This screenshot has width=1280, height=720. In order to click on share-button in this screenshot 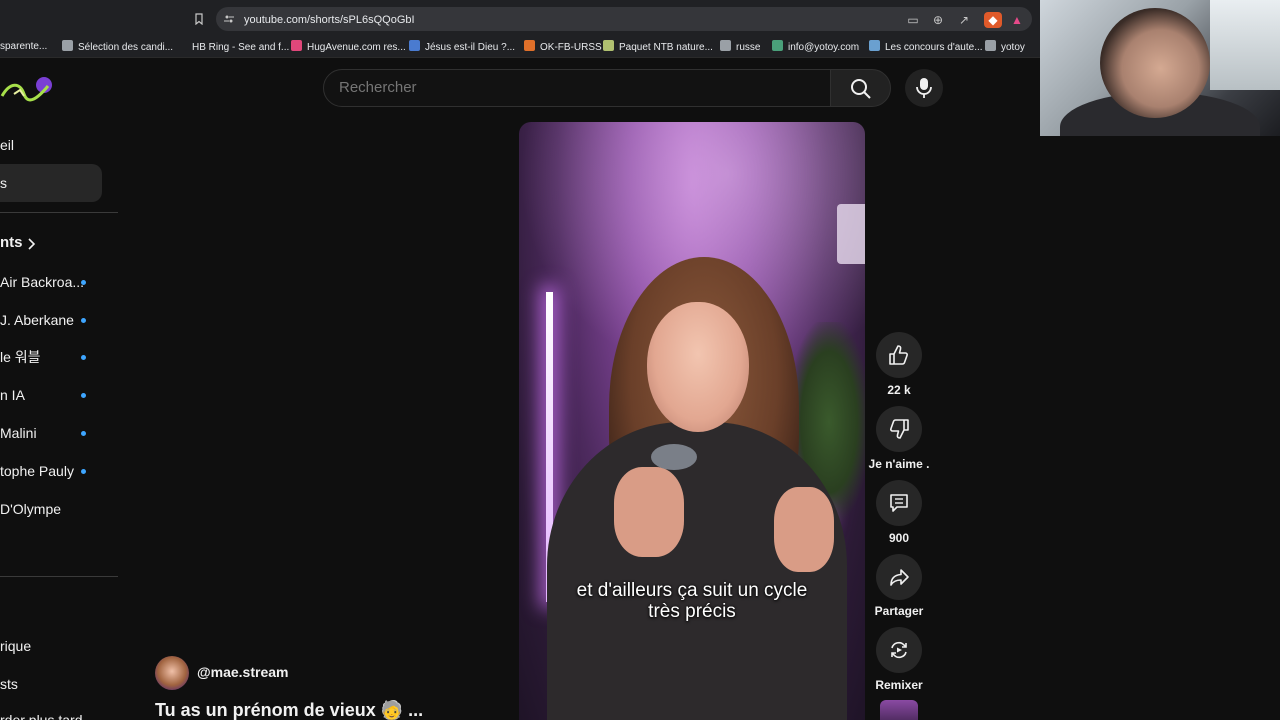, I will do `click(899, 577)`.